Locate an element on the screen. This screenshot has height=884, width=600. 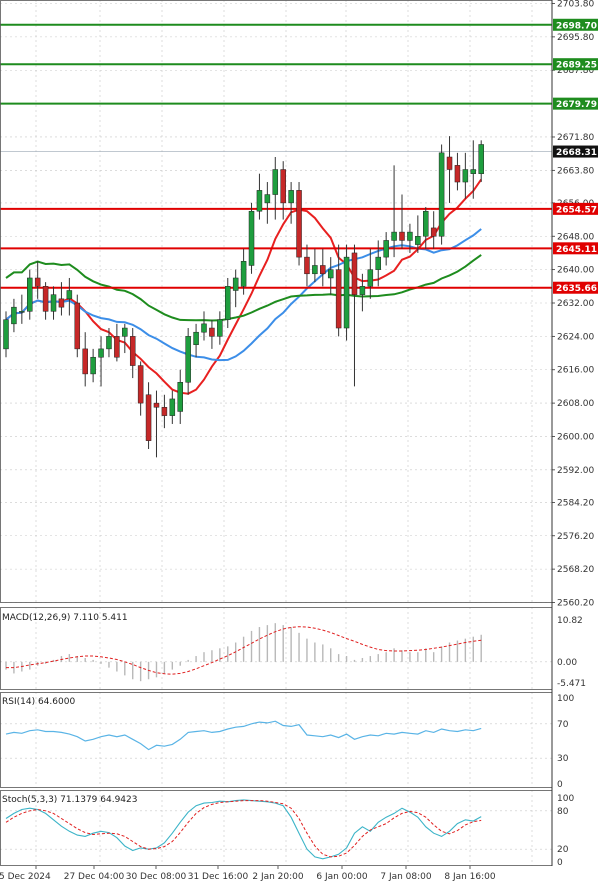
stoch-d-line is located at coordinates (243, 829).